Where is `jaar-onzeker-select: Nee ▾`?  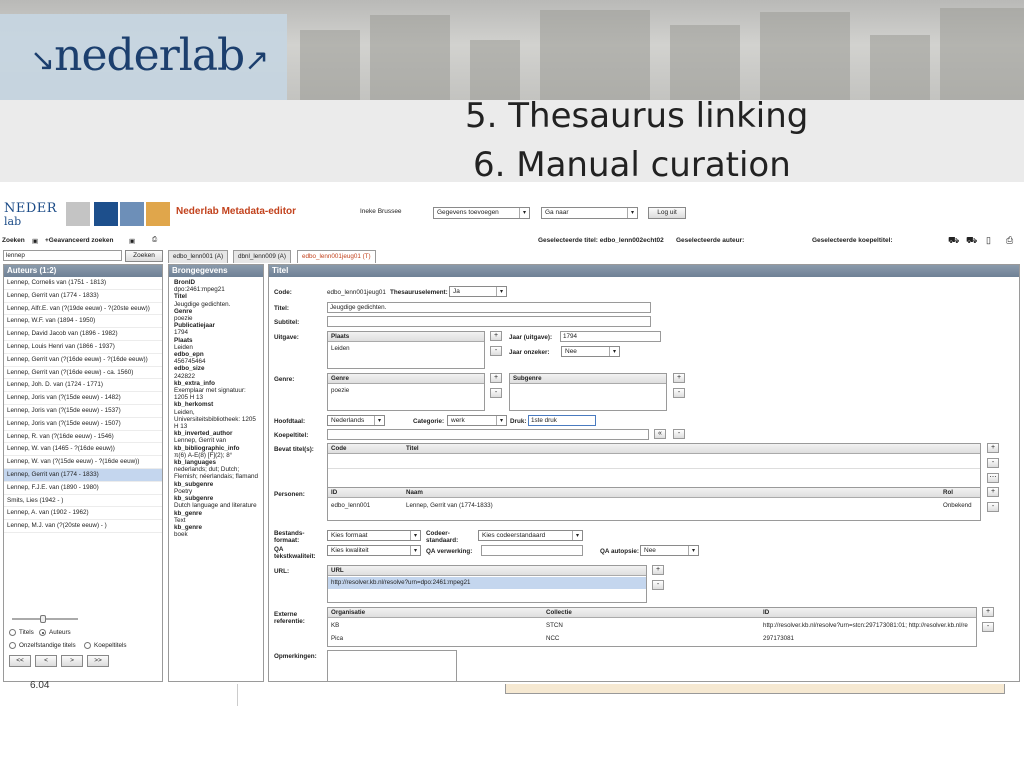 jaar-onzeker-select: Nee ▾ is located at coordinates (590, 351).